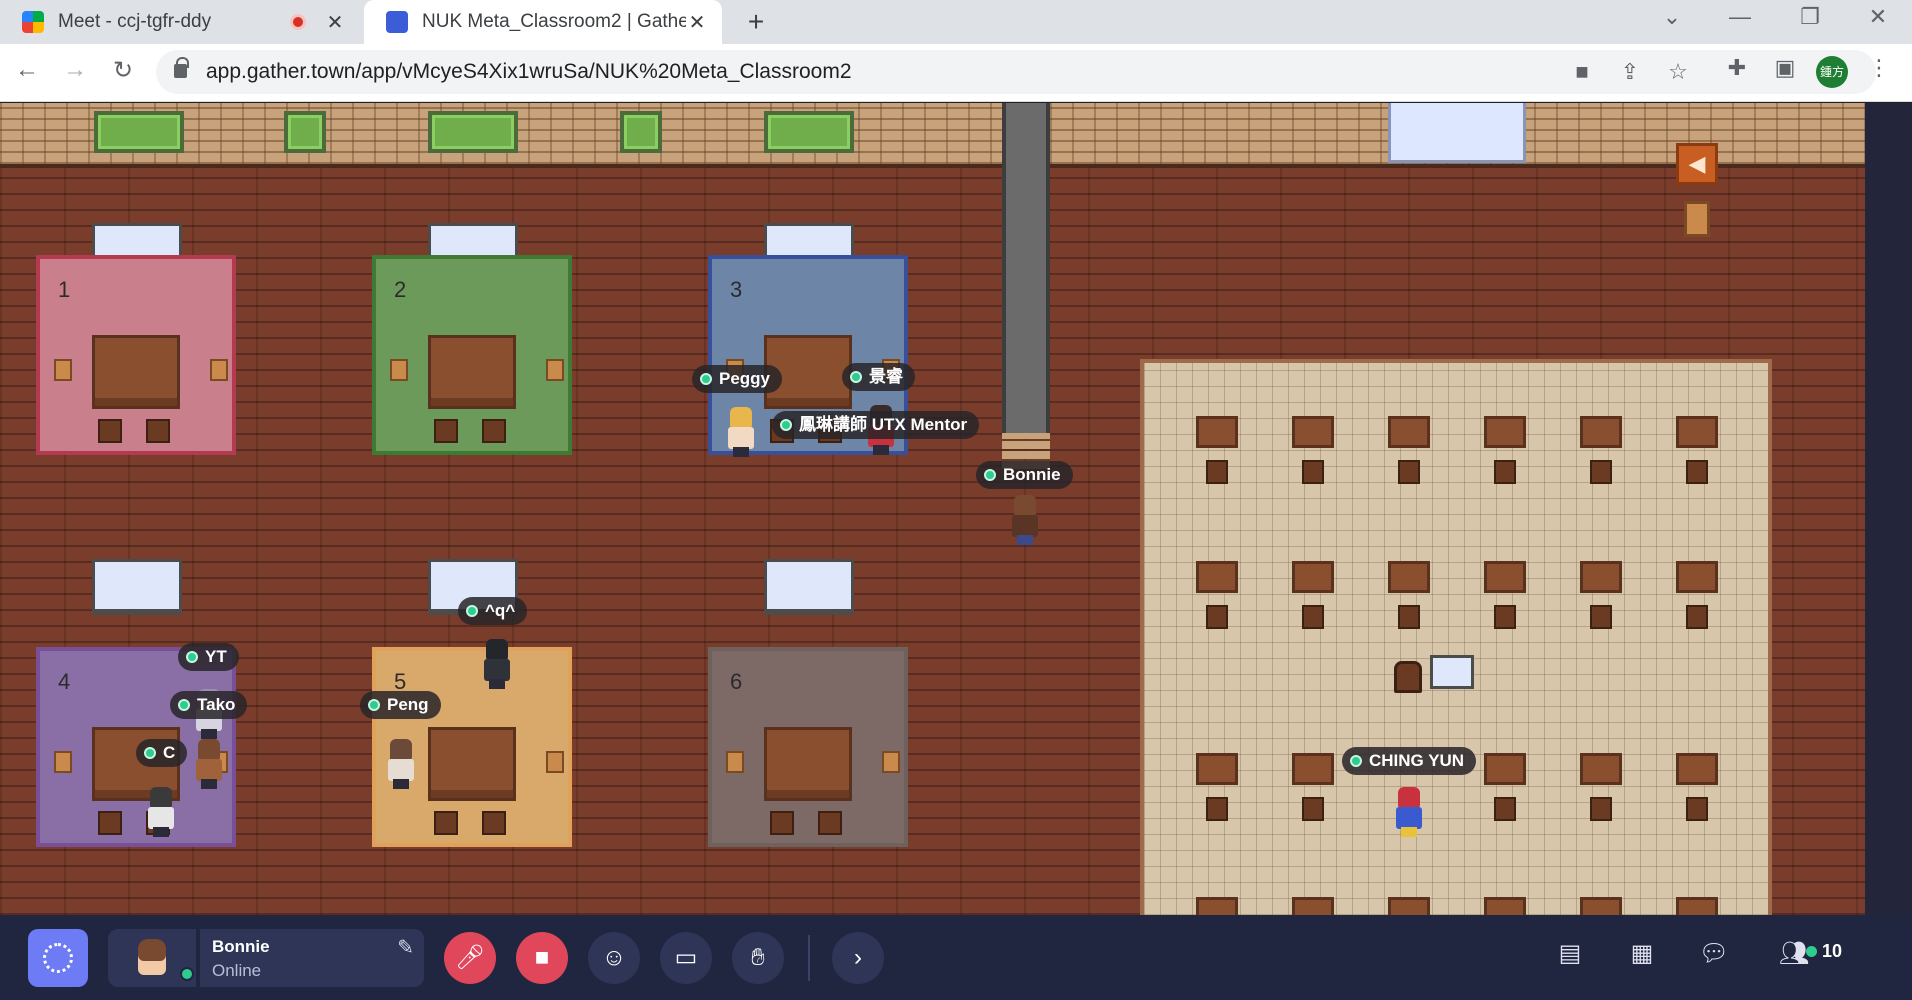 This screenshot has width=1912, height=1000. Describe the element at coordinates (614, 958) in the screenshot. I see `emoji-icon: ☺` at that location.